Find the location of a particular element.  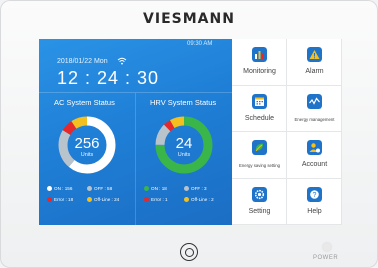

power-label: POWER is located at coordinates (326, 258).